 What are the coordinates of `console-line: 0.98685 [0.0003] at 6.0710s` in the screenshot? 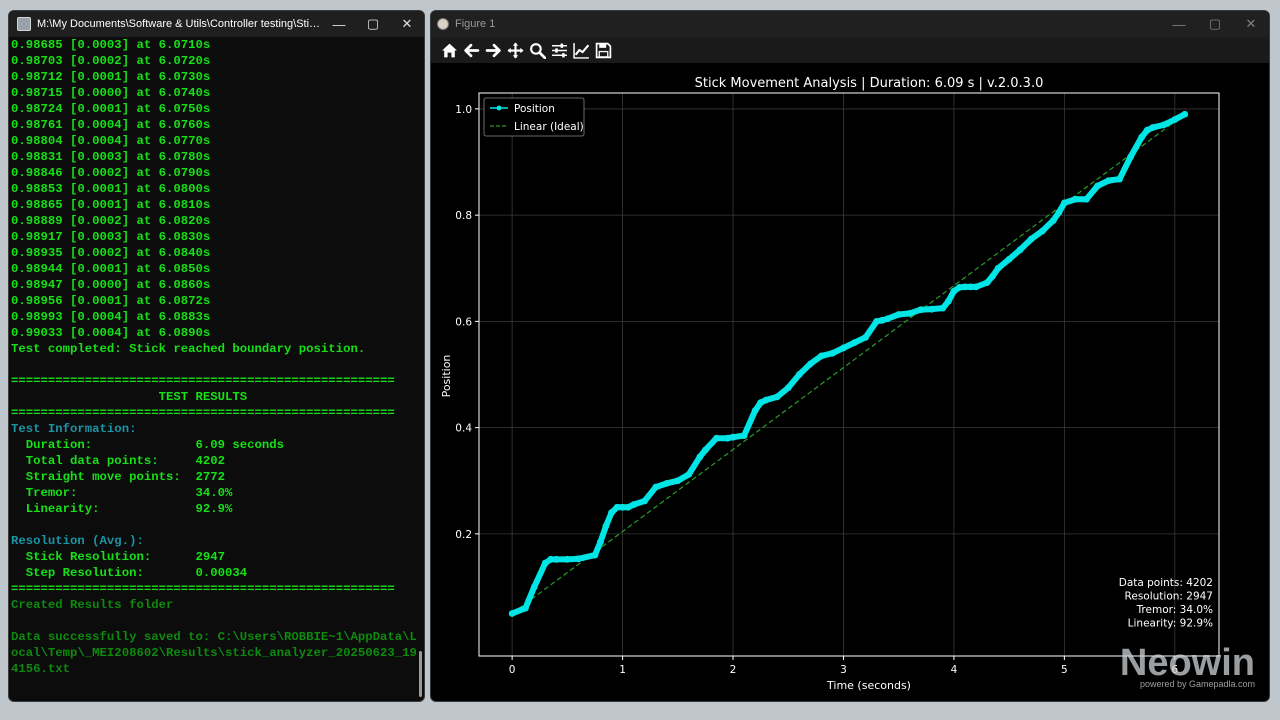 It's located at (111, 45).